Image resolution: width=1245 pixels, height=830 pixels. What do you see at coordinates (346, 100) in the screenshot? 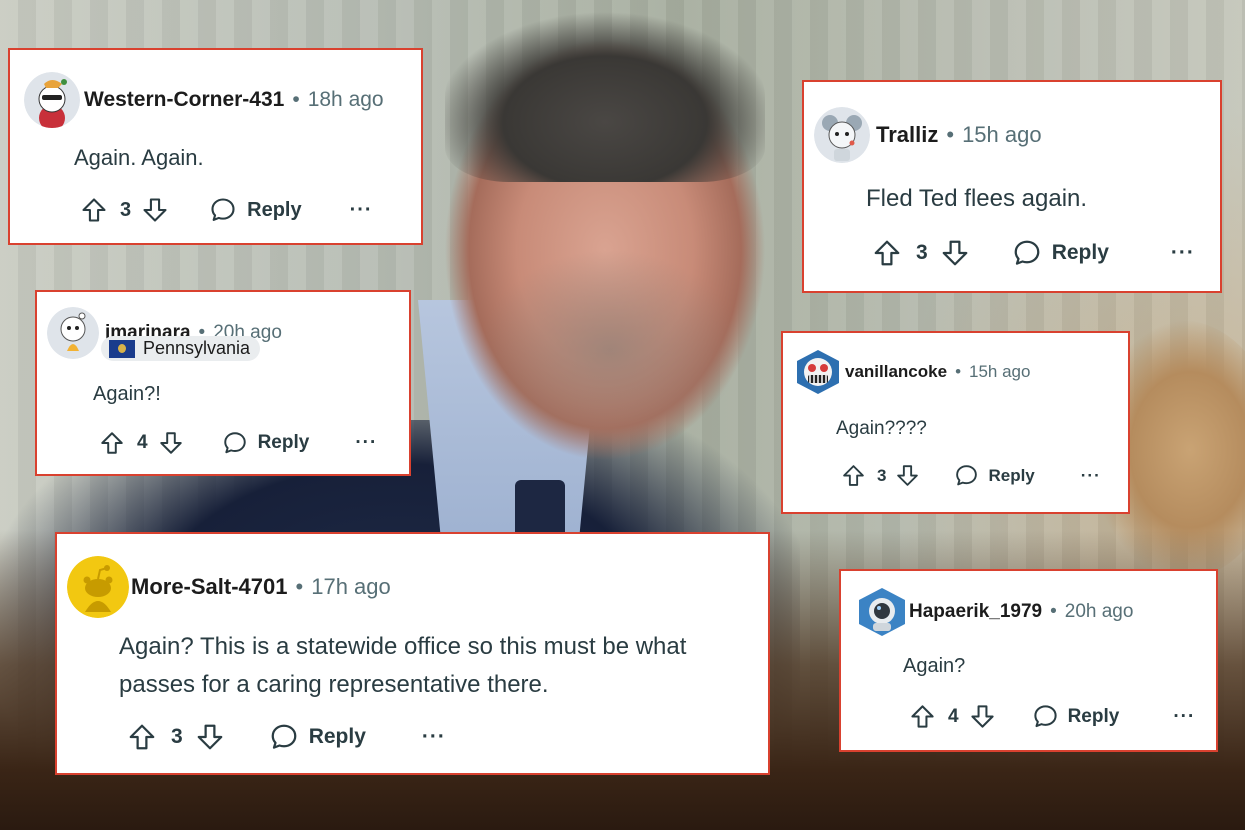
I see `timestamp: 18h ago` at bounding box center [346, 100].